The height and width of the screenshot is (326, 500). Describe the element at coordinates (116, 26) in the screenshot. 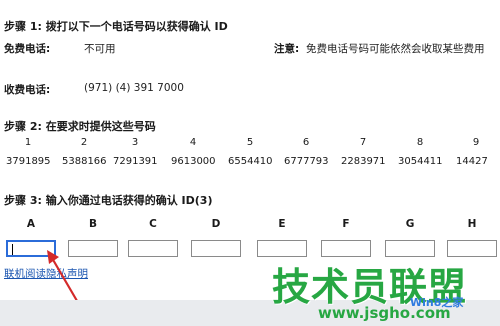

I see `step1-title: 步骤 1: 拨打以下一个电话号码以获得确认 ID` at that location.